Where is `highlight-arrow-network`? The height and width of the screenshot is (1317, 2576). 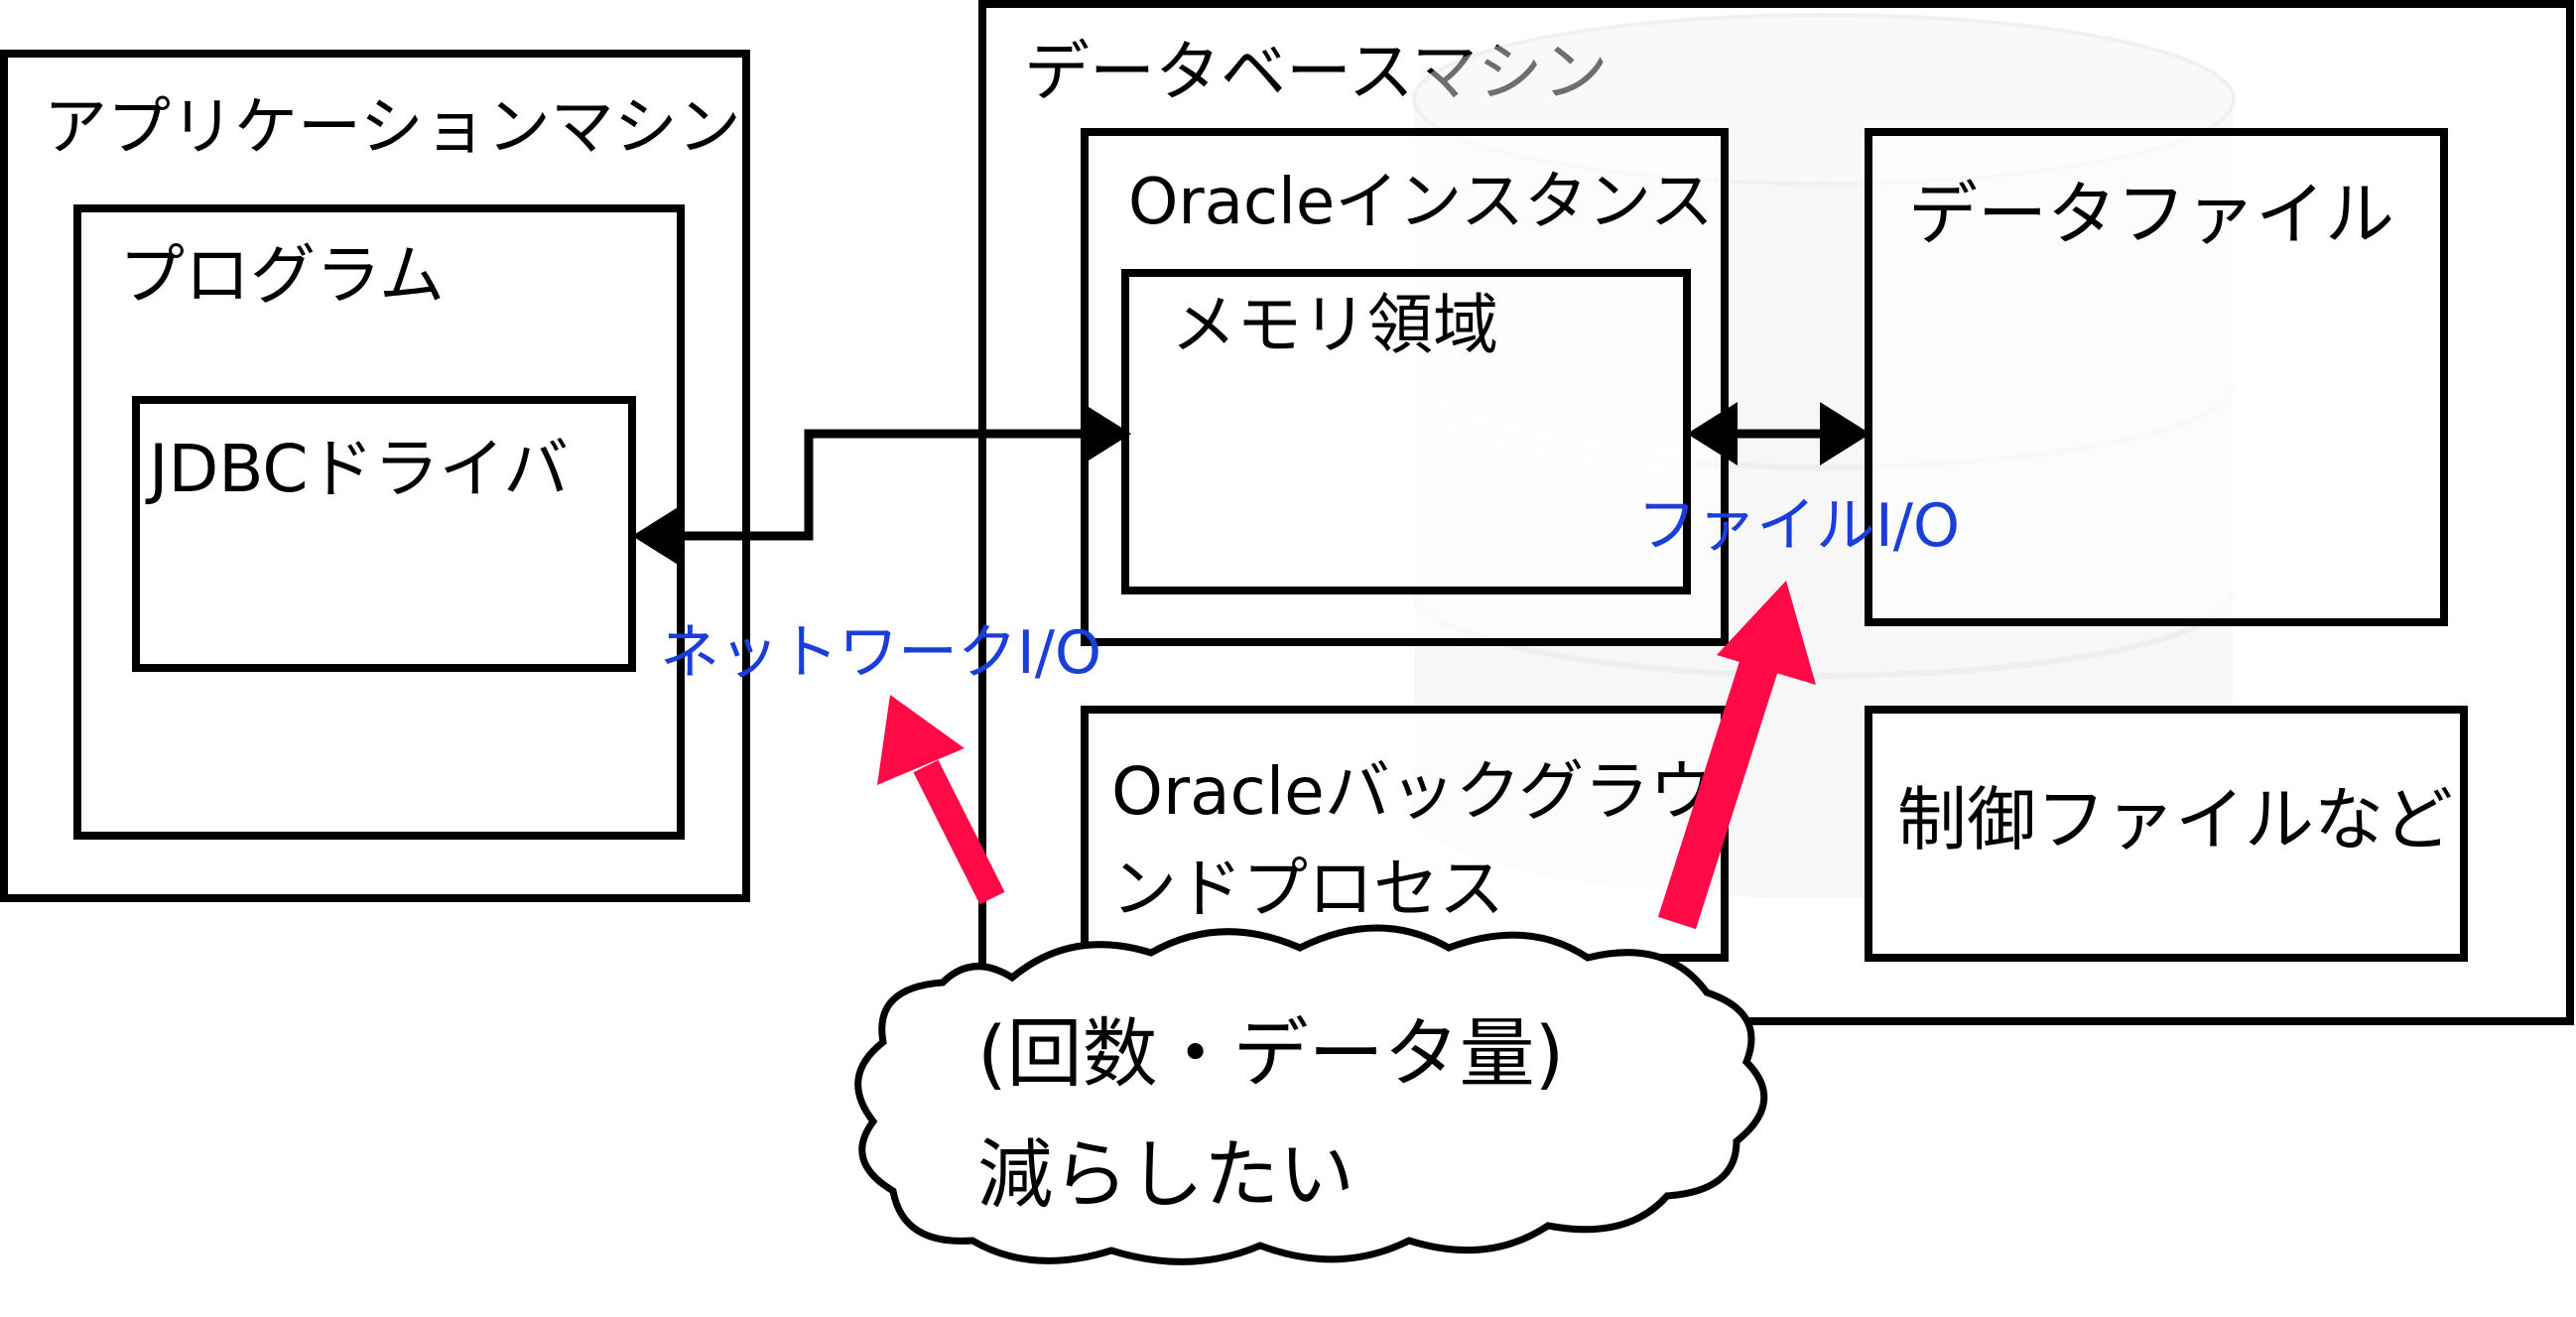 highlight-arrow-network is located at coordinates (941, 800).